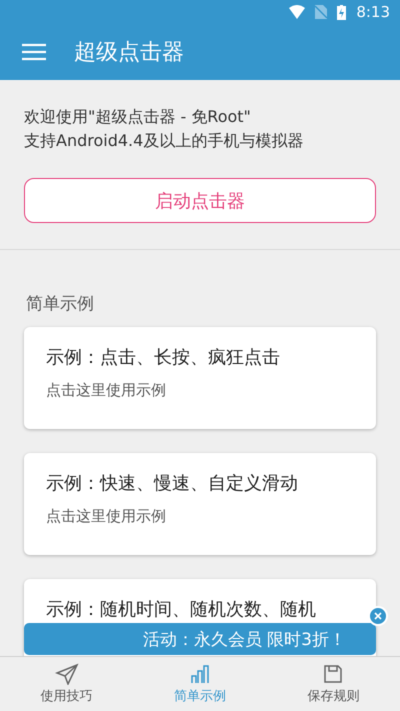  Describe the element at coordinates (373, 12) in the screenshot. I see `status-time: 8:13` at that location.